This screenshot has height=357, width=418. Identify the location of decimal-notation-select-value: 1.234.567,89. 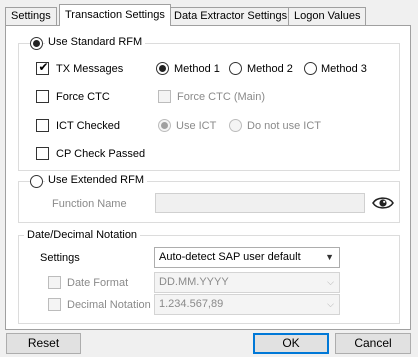
(191, 304).